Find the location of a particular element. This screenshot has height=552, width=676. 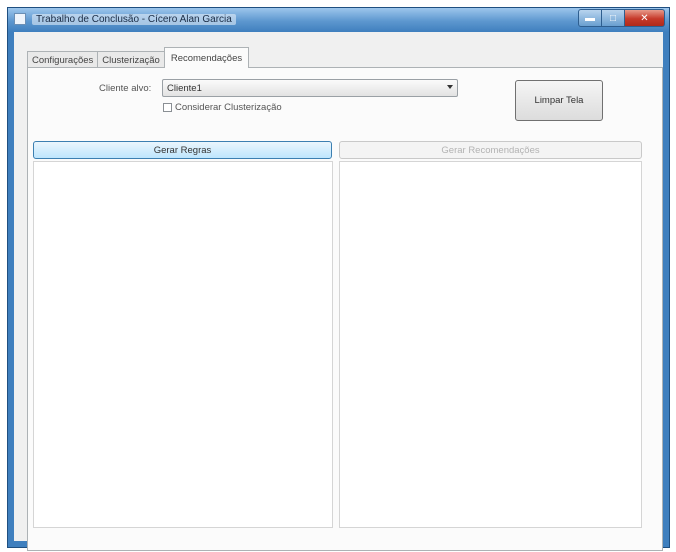

close-icon: ✕ is located at coordinates (644, 18).